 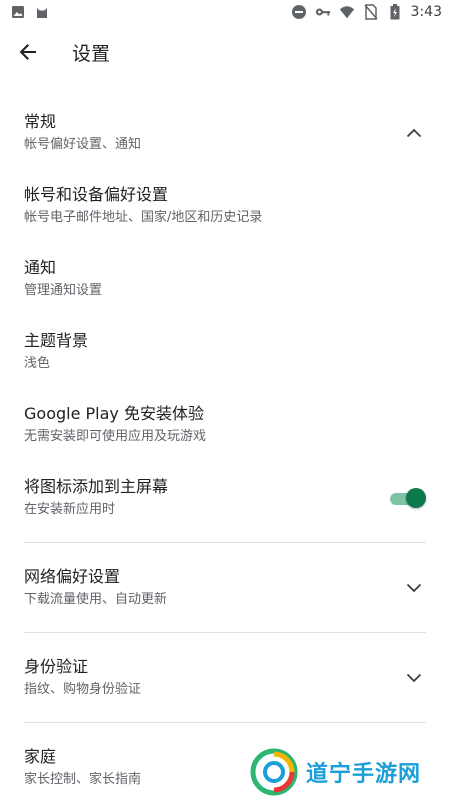 I want to click on notifications-subtitle: 管理通知设置, so click(x=63, y=290).